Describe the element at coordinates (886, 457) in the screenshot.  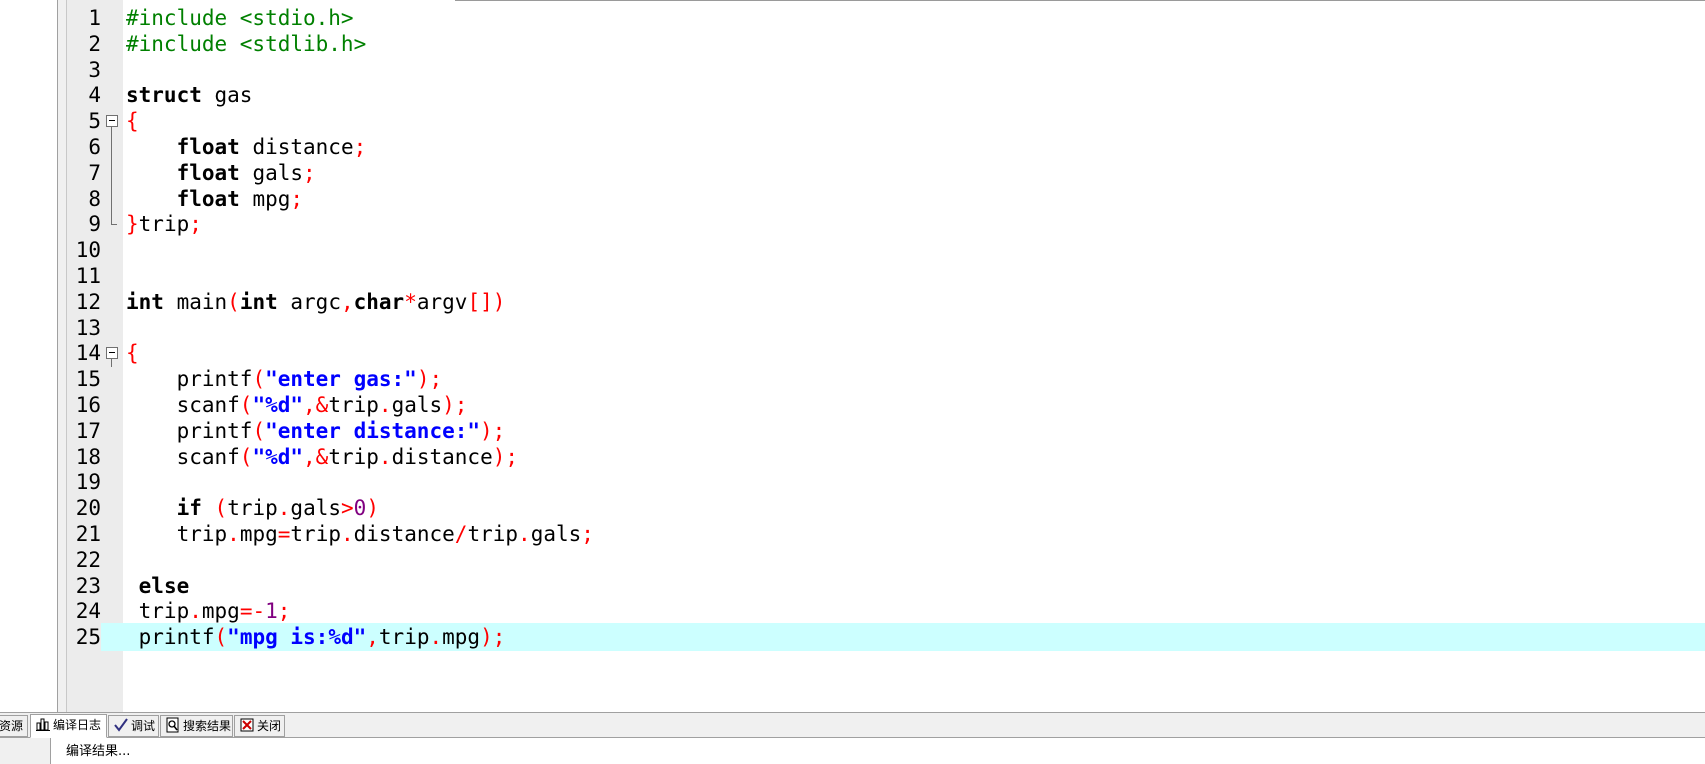
I see `code-line: 18 scanf("%d",&trip.distance);` at that location.